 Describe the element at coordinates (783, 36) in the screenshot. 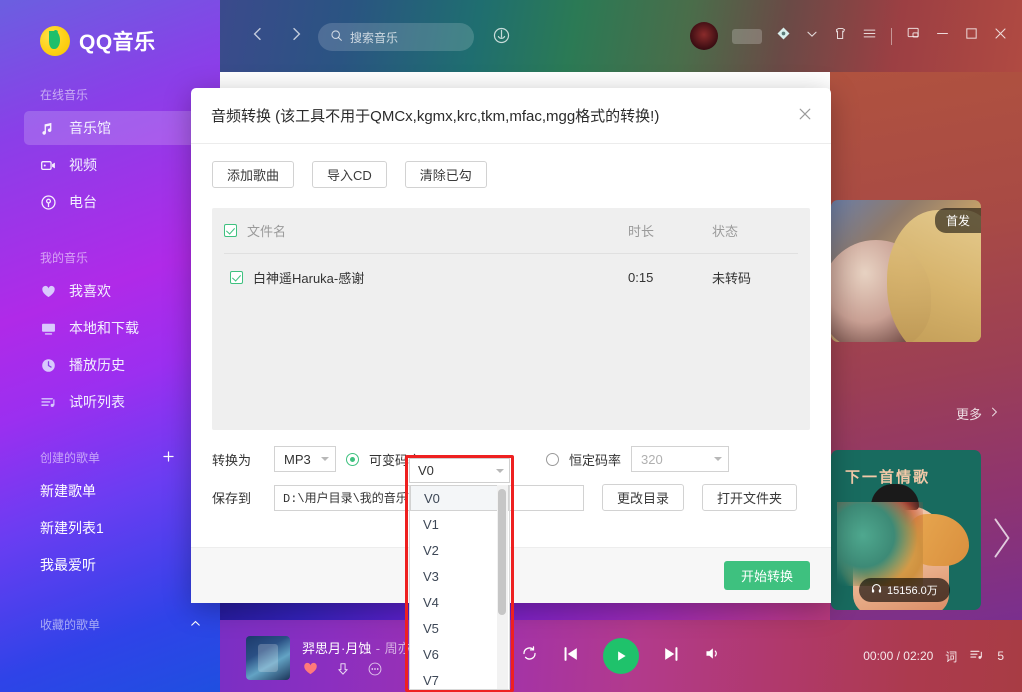

I see `diamond-icon` at that location.